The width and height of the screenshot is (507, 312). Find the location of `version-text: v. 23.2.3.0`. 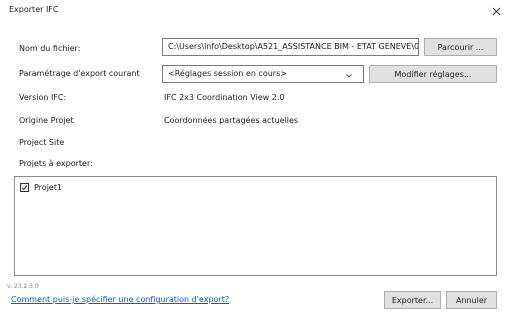

version-text: v. 23.2.3.0 is located at coordinates (23, 286).